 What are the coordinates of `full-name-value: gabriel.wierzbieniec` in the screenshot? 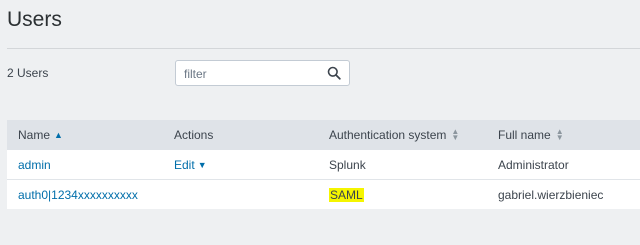 It's located at (551, 194).